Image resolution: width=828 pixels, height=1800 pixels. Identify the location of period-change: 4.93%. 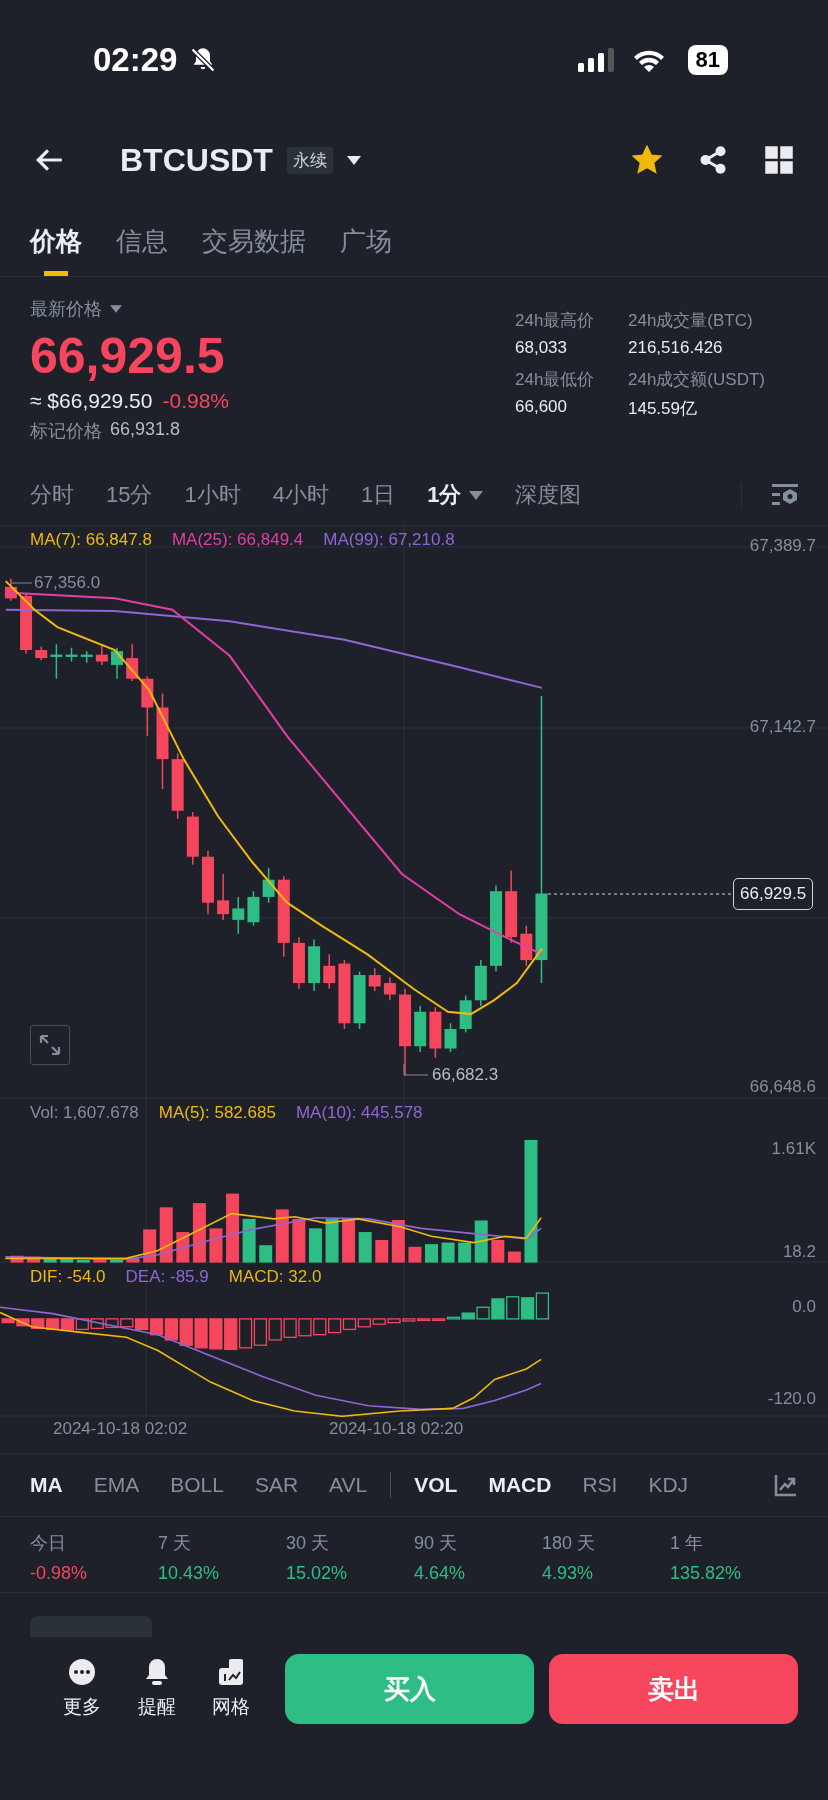
(568, 1573).